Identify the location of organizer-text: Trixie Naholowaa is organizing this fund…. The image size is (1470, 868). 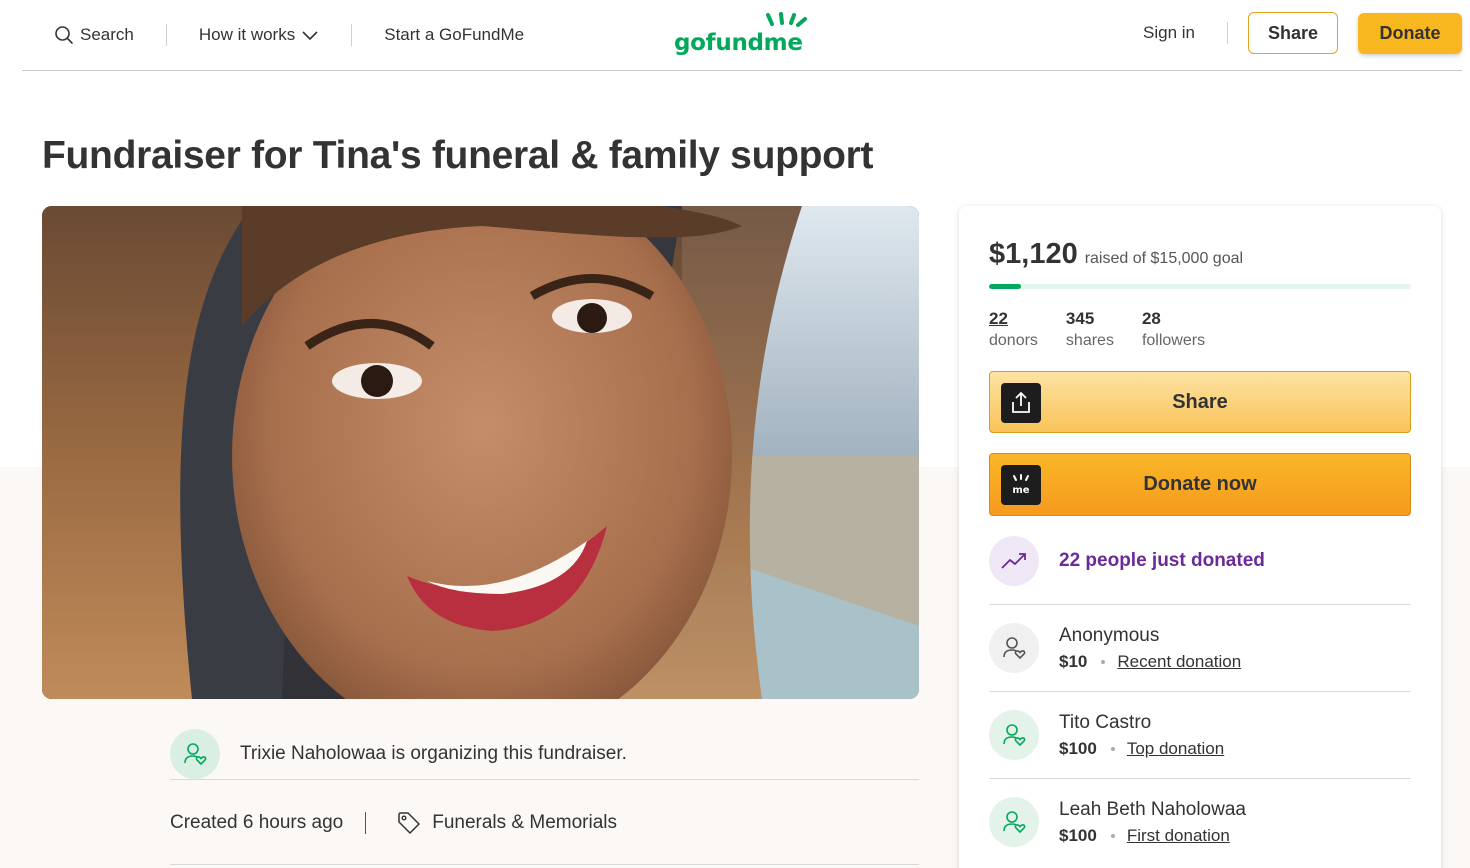
(433, 753).